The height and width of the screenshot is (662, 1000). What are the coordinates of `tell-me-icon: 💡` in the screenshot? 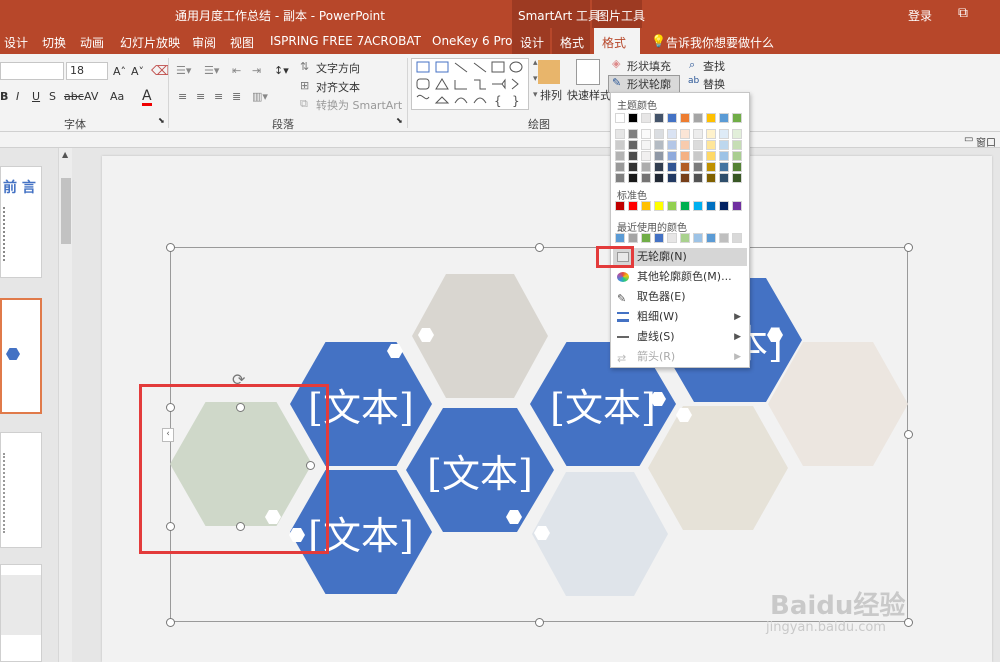 It's located at (658, 41).